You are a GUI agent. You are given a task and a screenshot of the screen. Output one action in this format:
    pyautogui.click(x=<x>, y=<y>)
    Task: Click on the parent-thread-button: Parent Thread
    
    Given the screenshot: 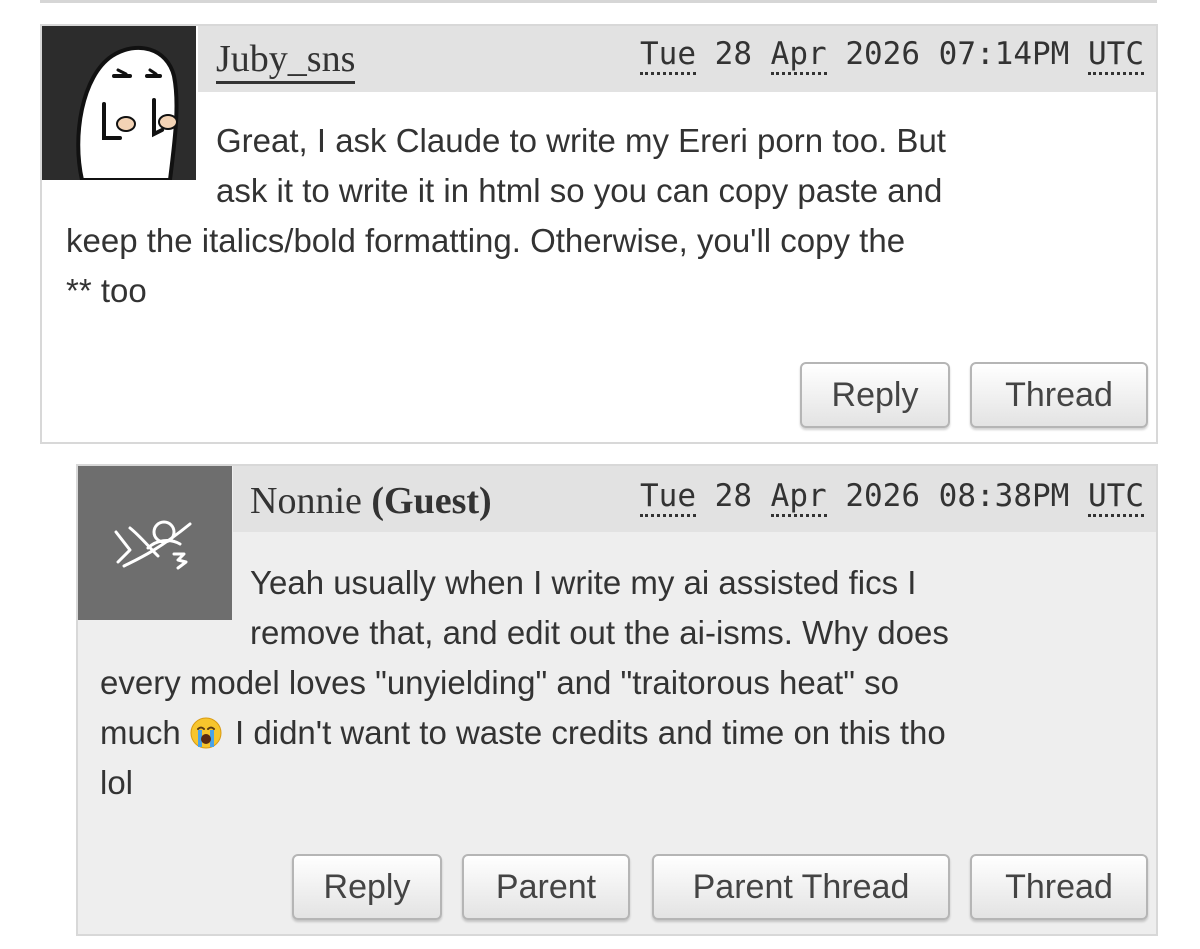 What is the action you would take?
    pyautogui.click(x=801, y=887)
    